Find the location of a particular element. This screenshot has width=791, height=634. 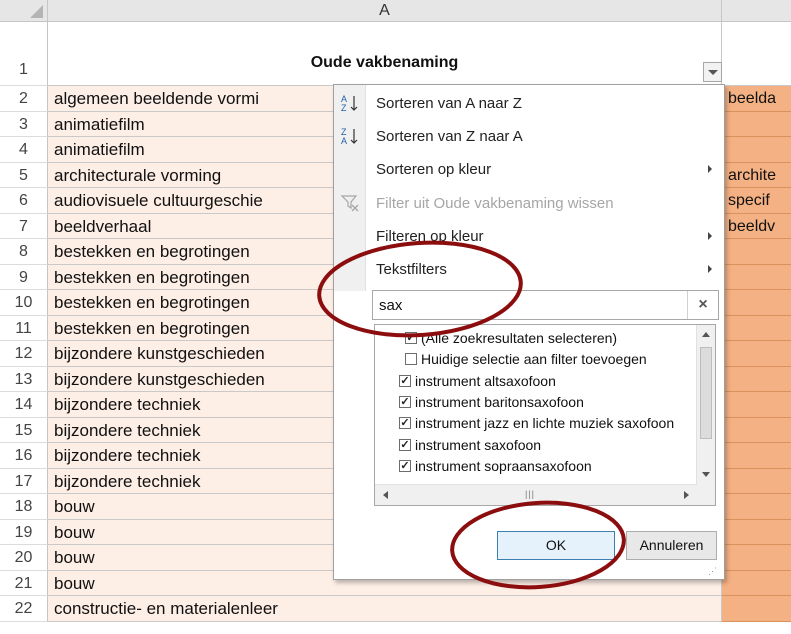

column-header-b is located at coordinates (756, 11).